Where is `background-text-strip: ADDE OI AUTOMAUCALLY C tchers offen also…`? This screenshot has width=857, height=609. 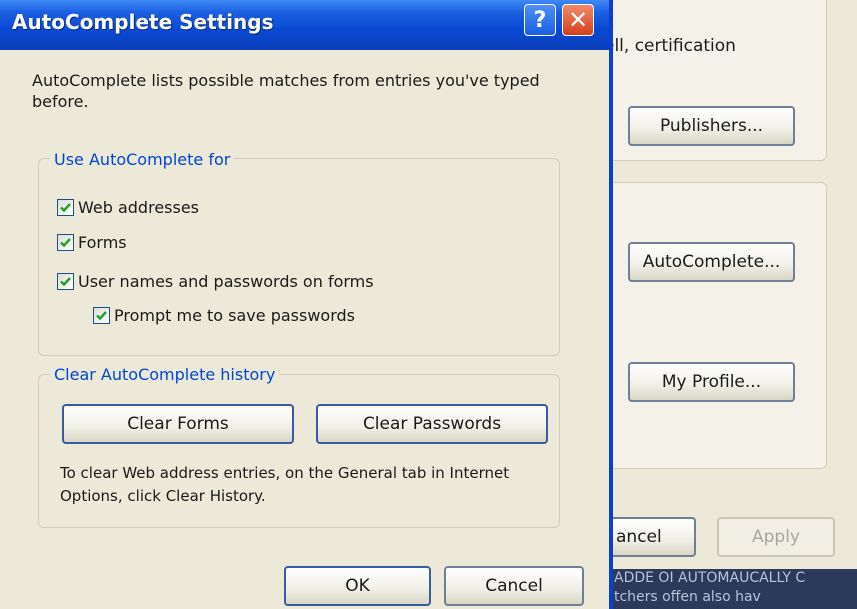 background-text-strip: ADDE OI AUTOMAUCALLY C tchers offen also… is located at coordinates (732, 589).